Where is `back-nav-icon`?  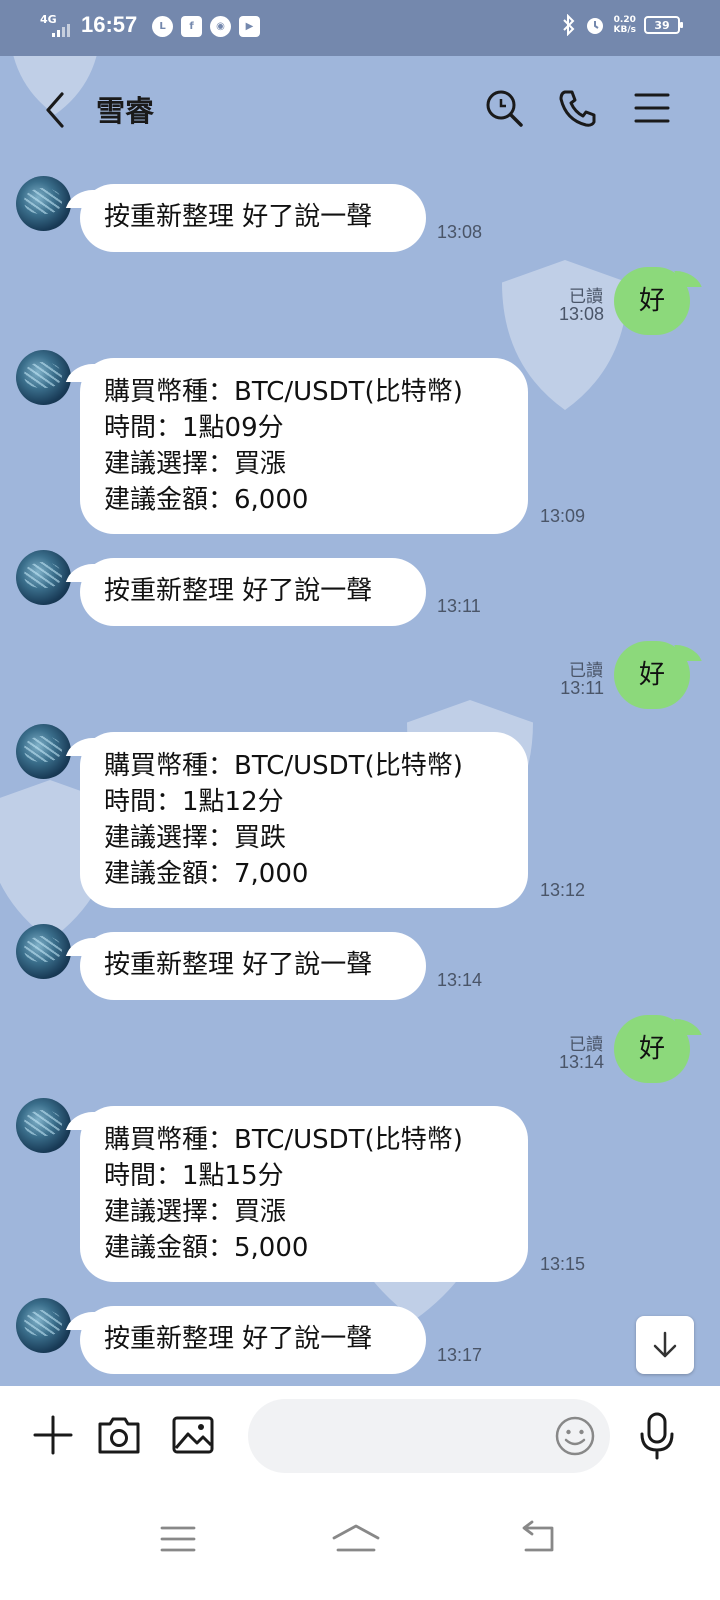
back-nav-icon is located at coordinates (538, 1539).